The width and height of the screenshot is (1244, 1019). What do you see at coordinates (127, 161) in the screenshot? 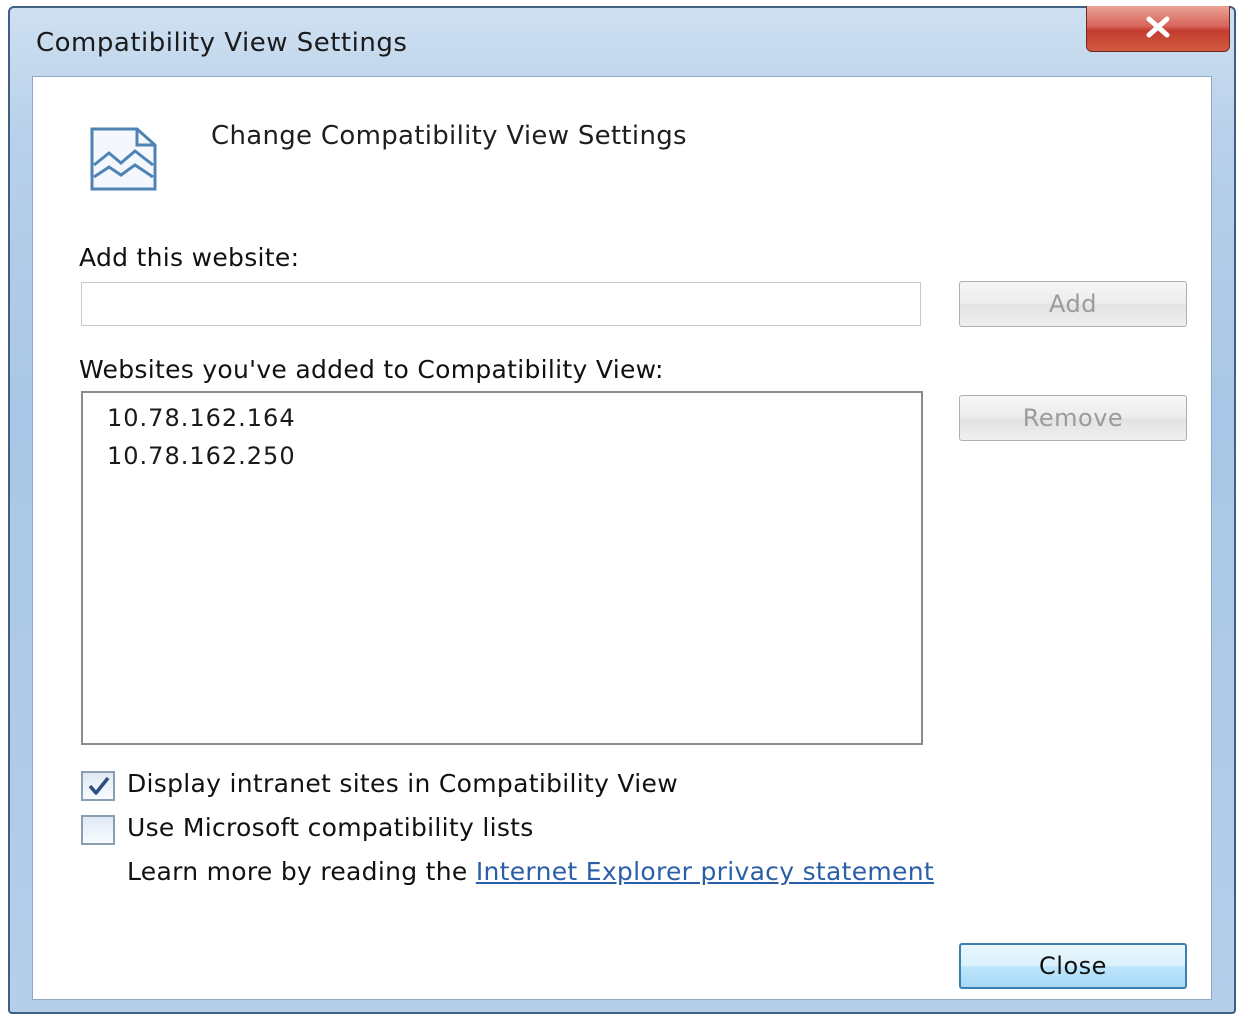
I see `compatibility-view-icon` at bounding box center [127, 161].